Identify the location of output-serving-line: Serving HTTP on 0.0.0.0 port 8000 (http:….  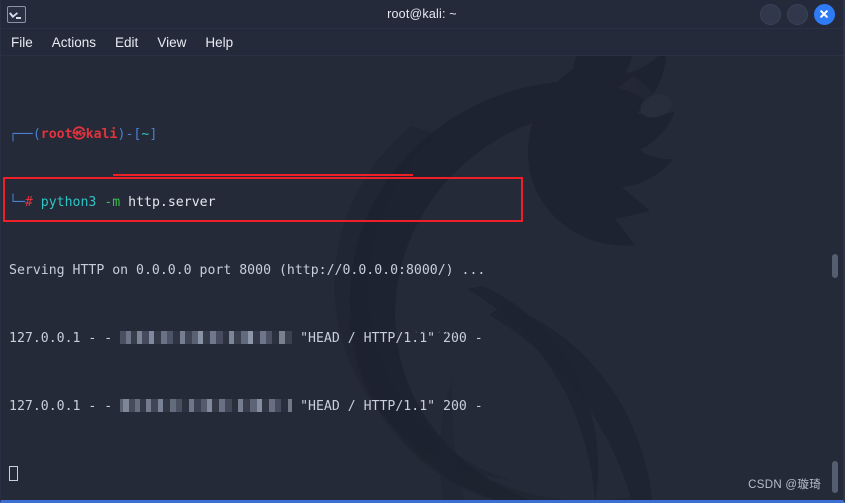
(247, 270).